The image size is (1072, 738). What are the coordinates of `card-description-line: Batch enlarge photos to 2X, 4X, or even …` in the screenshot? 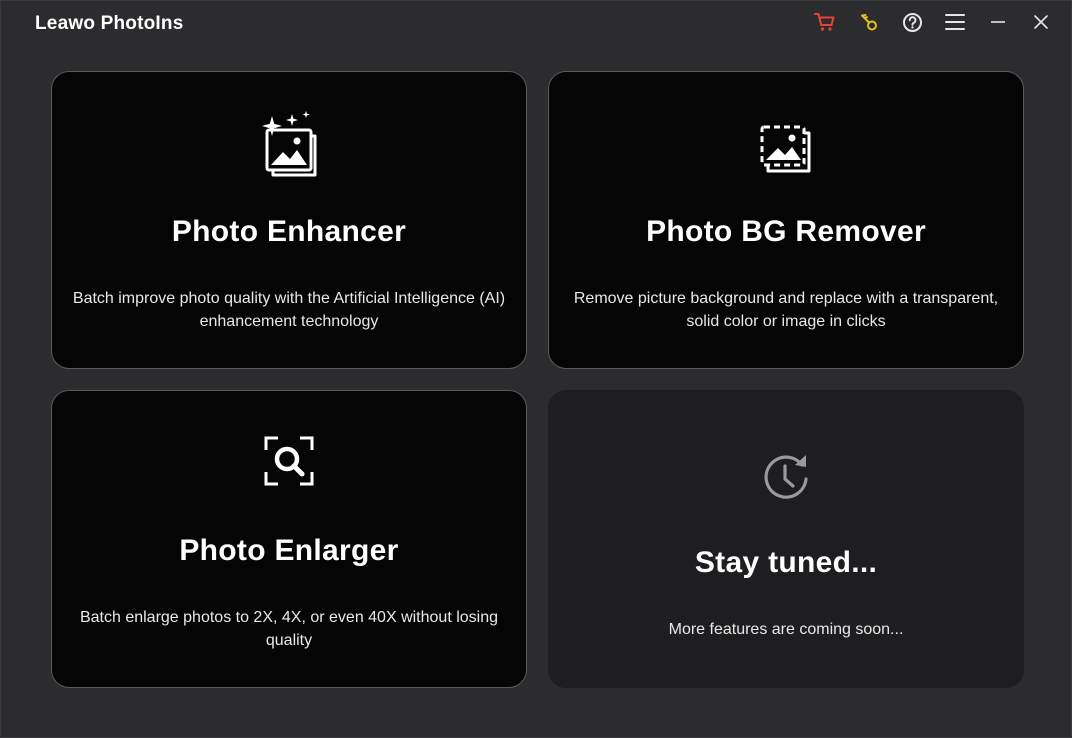 It's located at (289, 617).